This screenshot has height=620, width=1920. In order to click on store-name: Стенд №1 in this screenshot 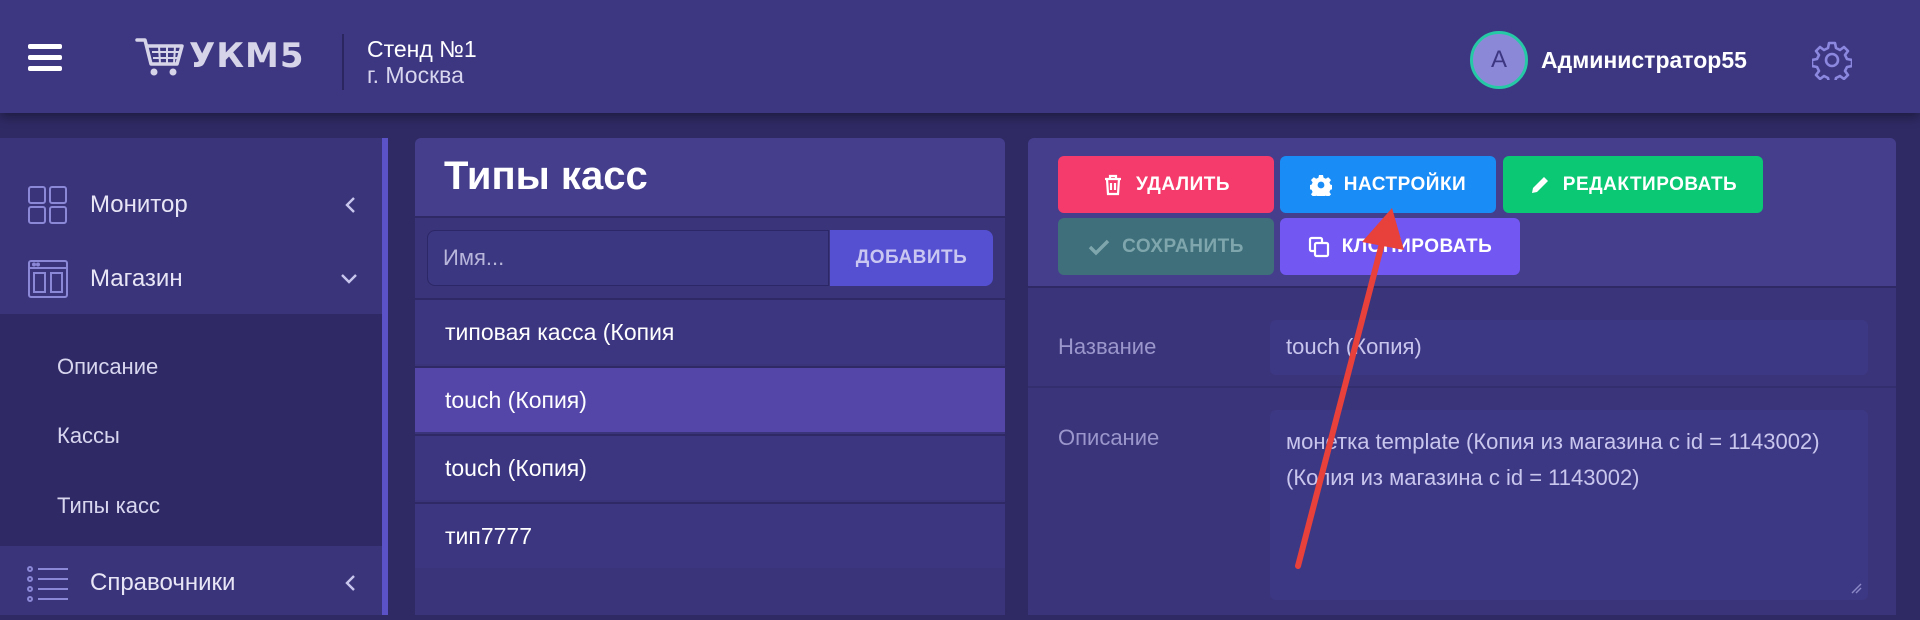, I will do `click(422, 49)`.